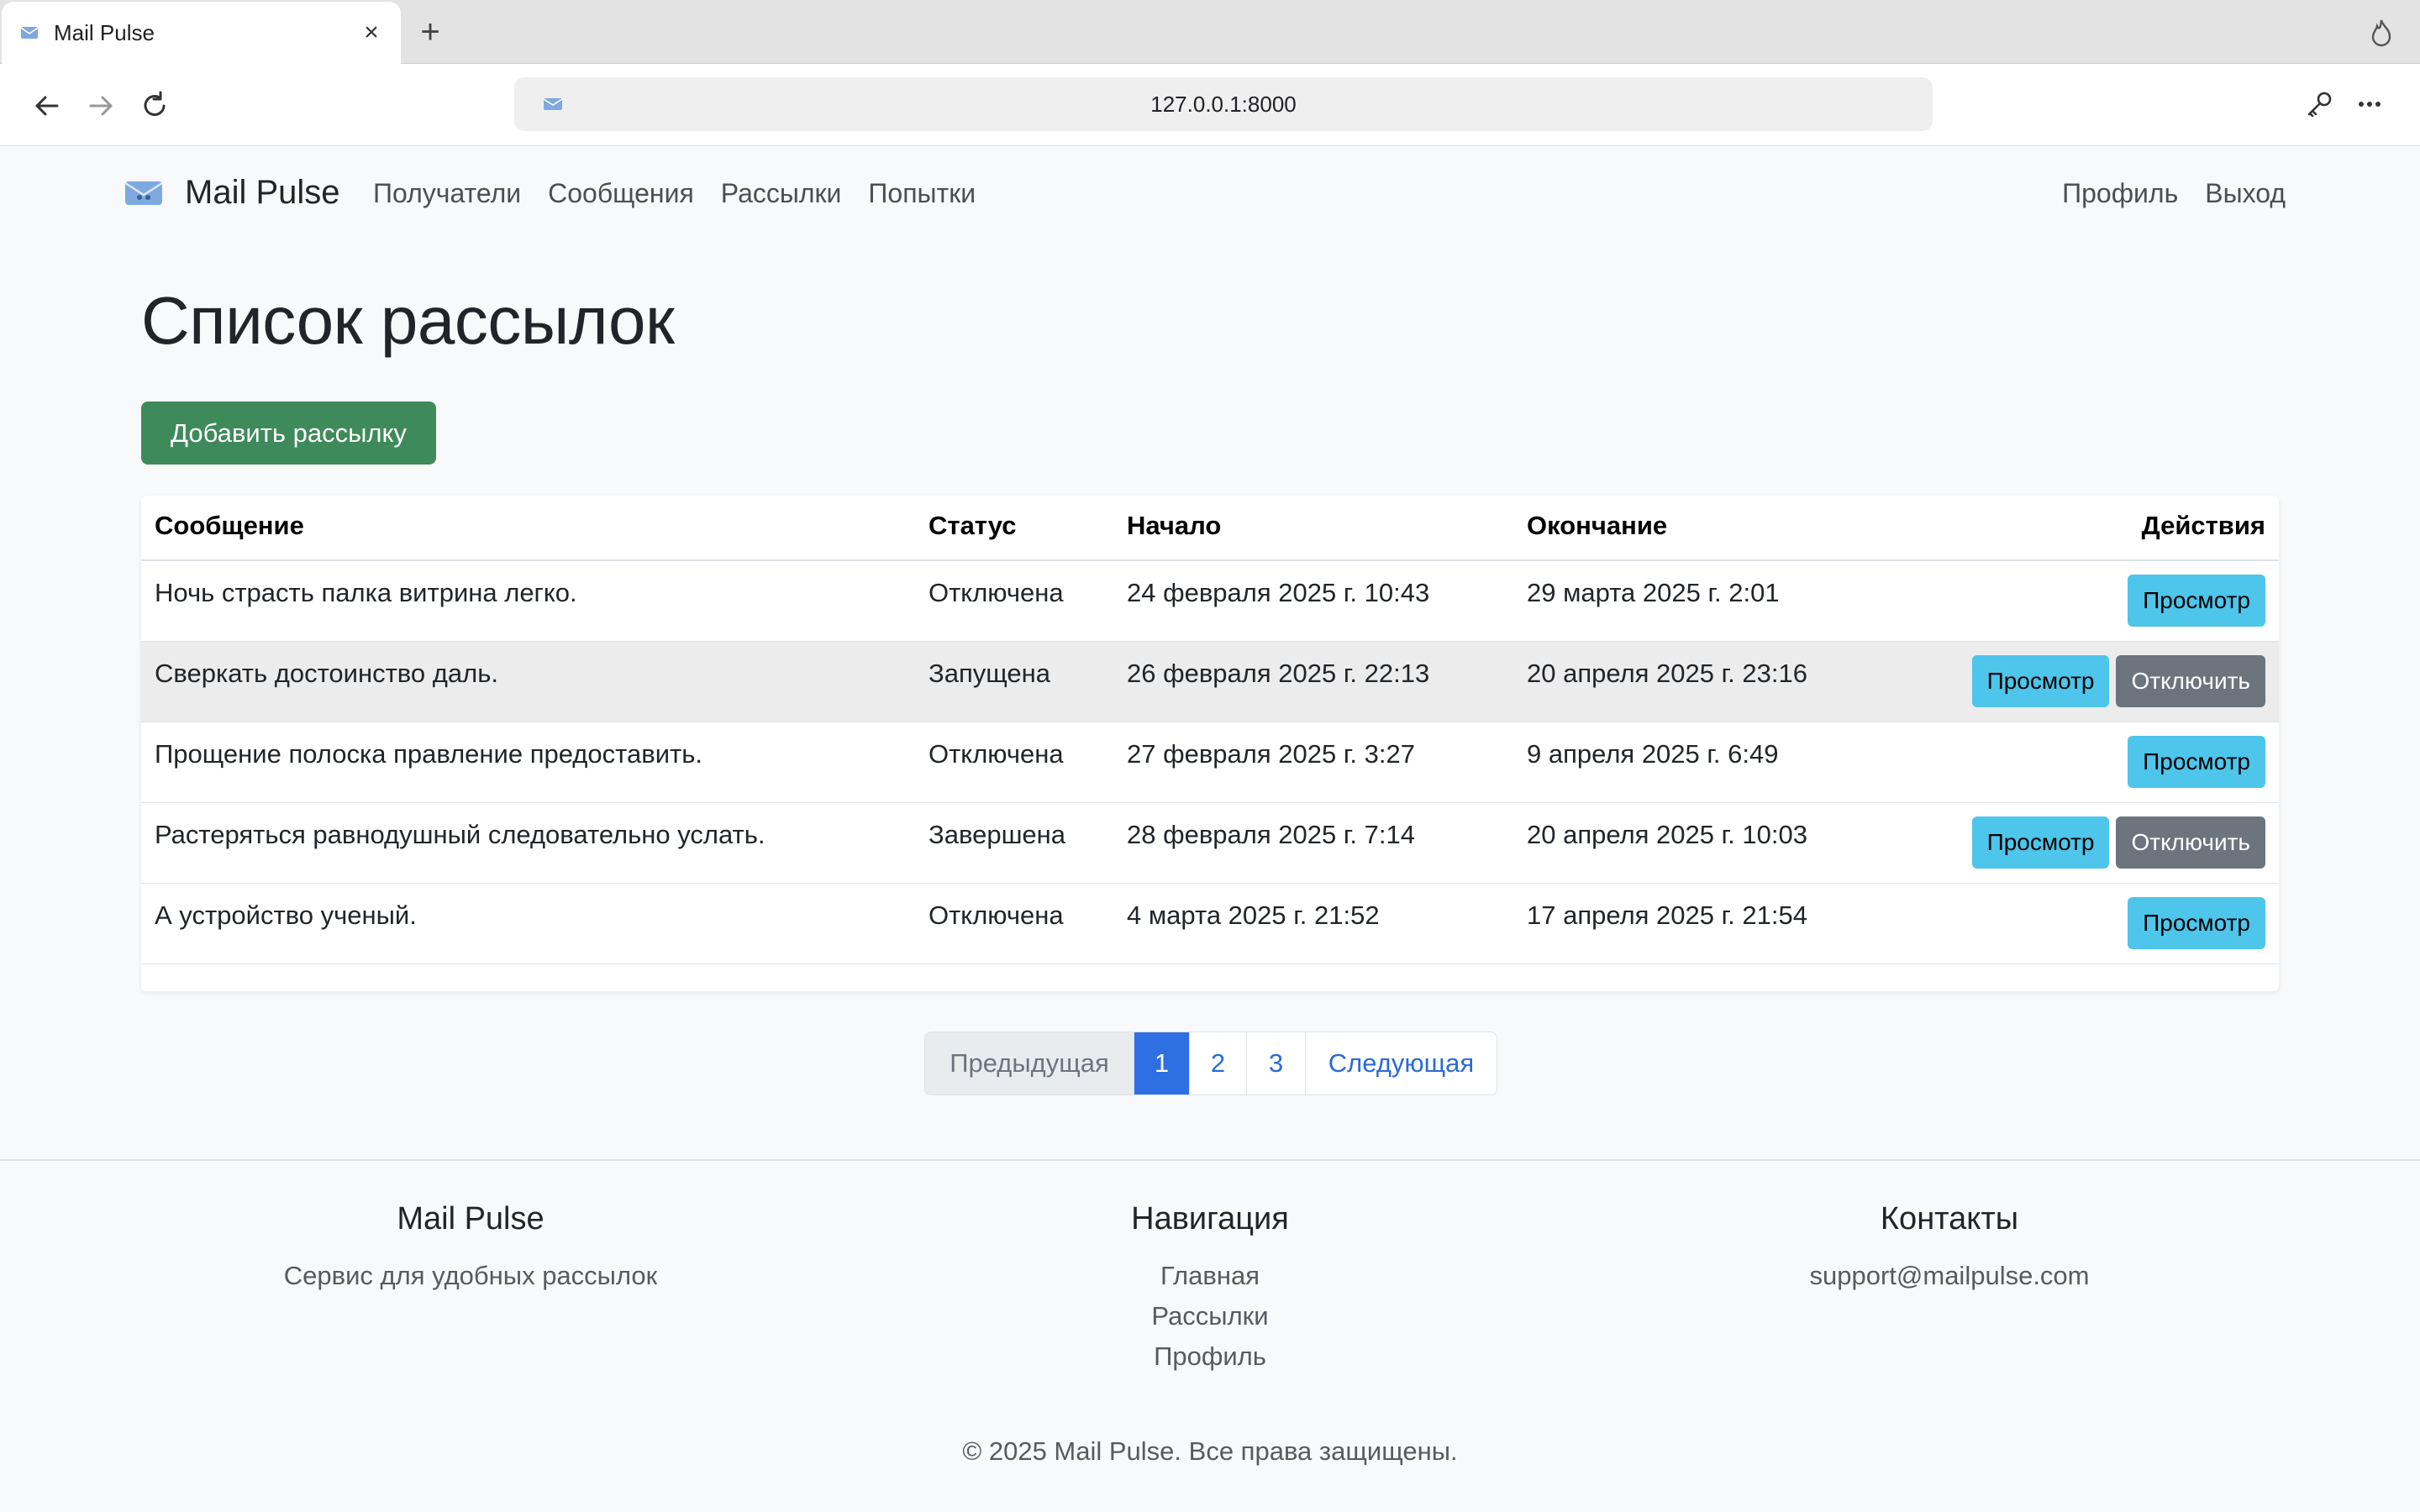 The height and width of the screenshot is (1512, 2420). What do you see at coordinates (2245, 193) in the screenshot?
I see `nav-link-logout: Выход` at bounding box center [2245, 193].